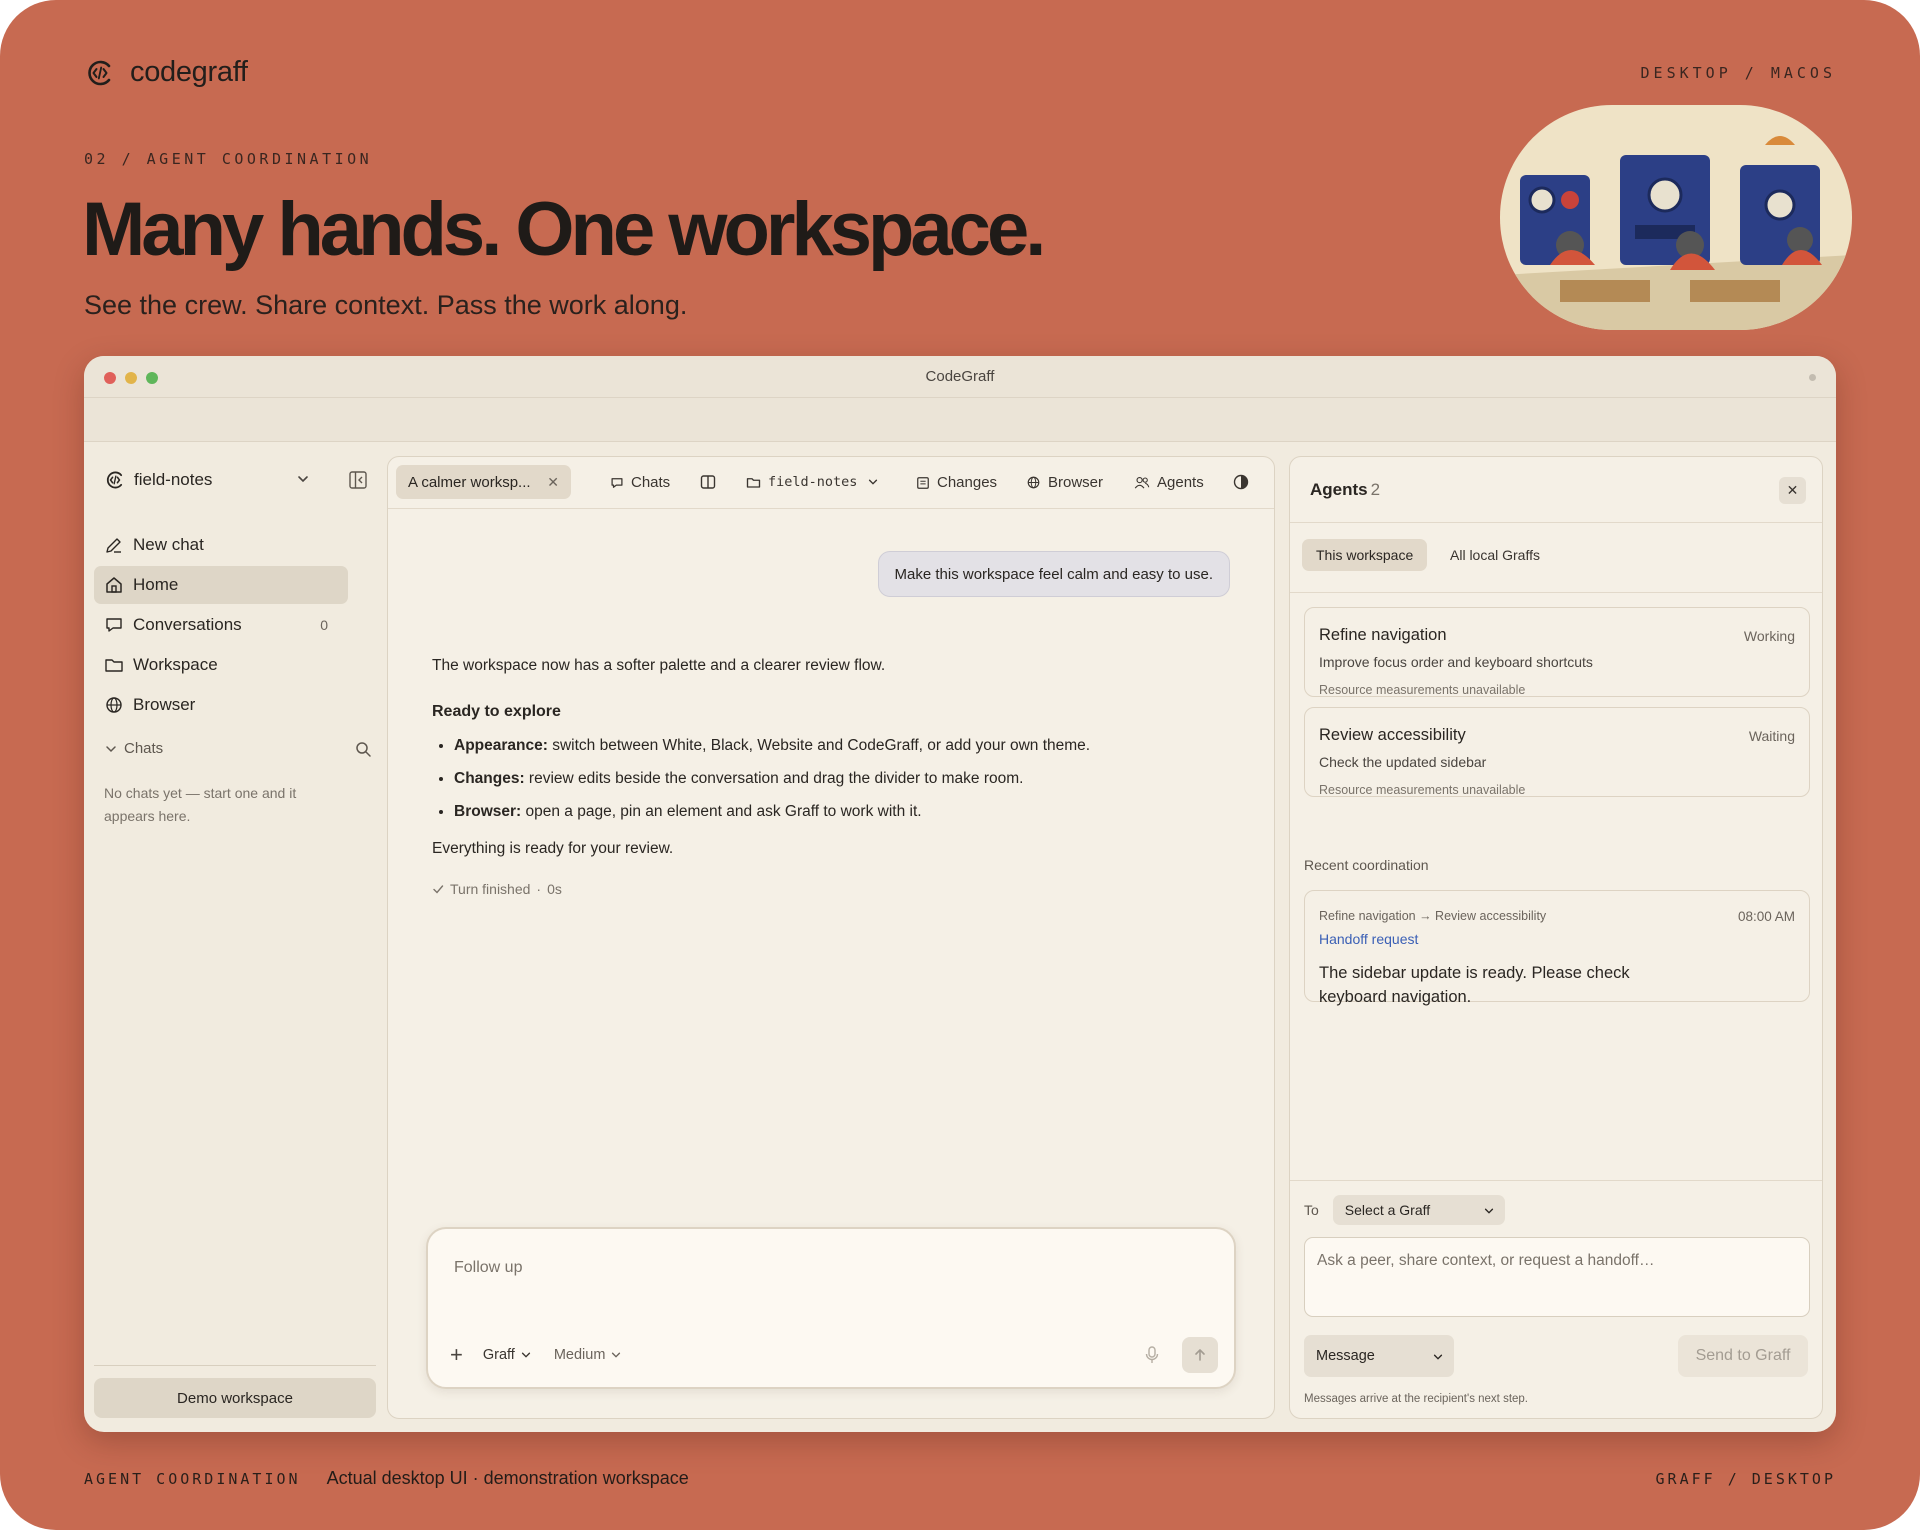 The image size is (1920, 1530). Describe the element at coordinates (1743, 1356) in the screenshot. I see `send-to-graff-button: Send to Graff` at that location.